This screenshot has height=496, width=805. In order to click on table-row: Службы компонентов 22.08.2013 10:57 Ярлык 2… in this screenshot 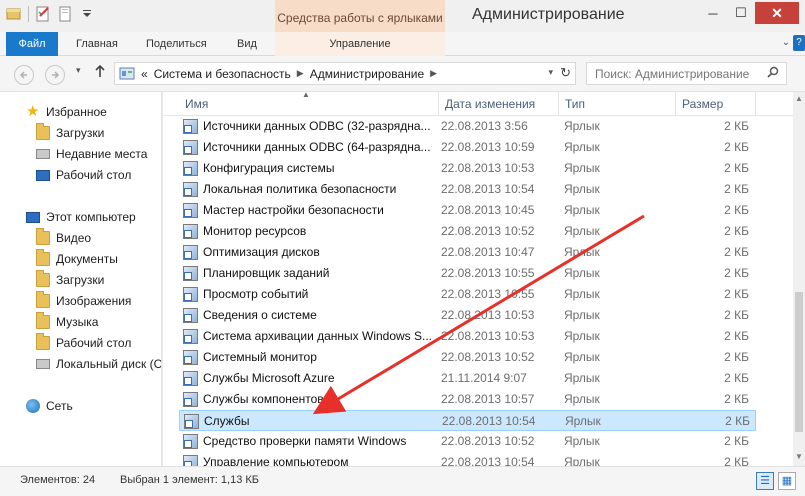, I will do `click(467, 399)`.